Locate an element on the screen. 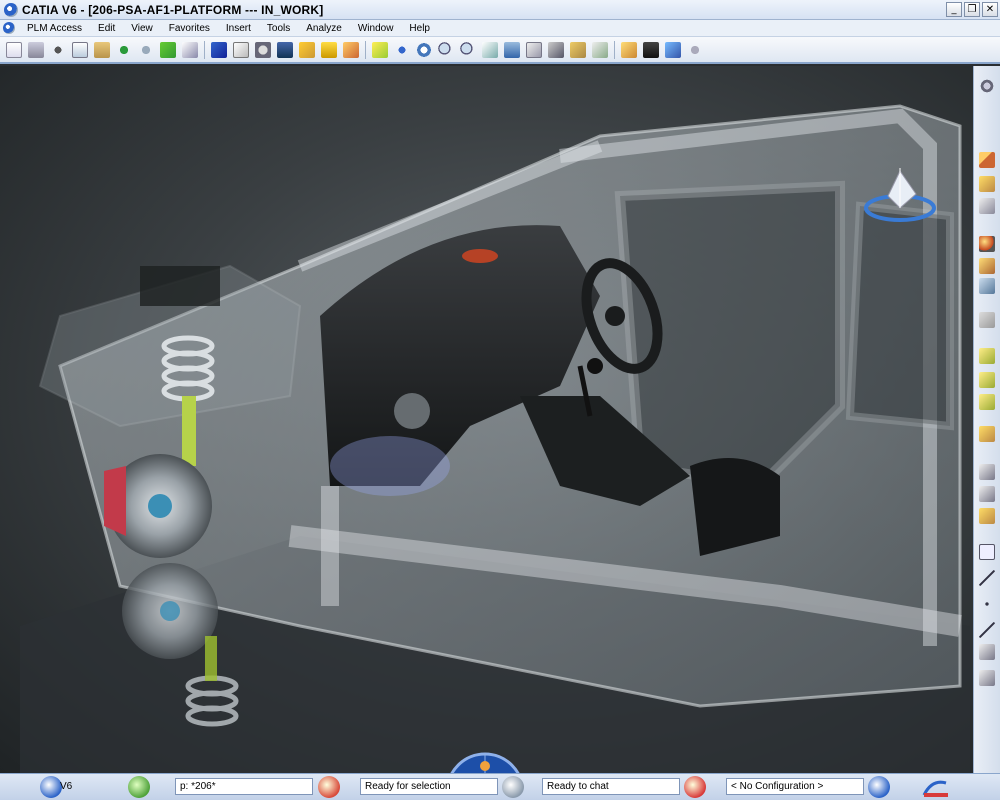 Image resolution: width=1000 pixels, height=800 pixels. catia-logo is located at coordinates (935, 788).